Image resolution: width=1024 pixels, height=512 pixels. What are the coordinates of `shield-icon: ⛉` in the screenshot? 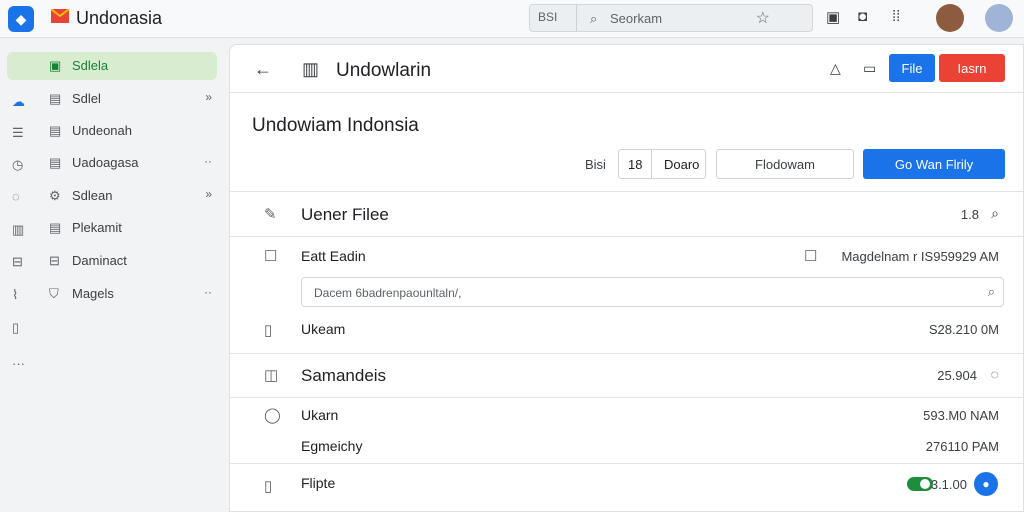 It's located at (54, 293).